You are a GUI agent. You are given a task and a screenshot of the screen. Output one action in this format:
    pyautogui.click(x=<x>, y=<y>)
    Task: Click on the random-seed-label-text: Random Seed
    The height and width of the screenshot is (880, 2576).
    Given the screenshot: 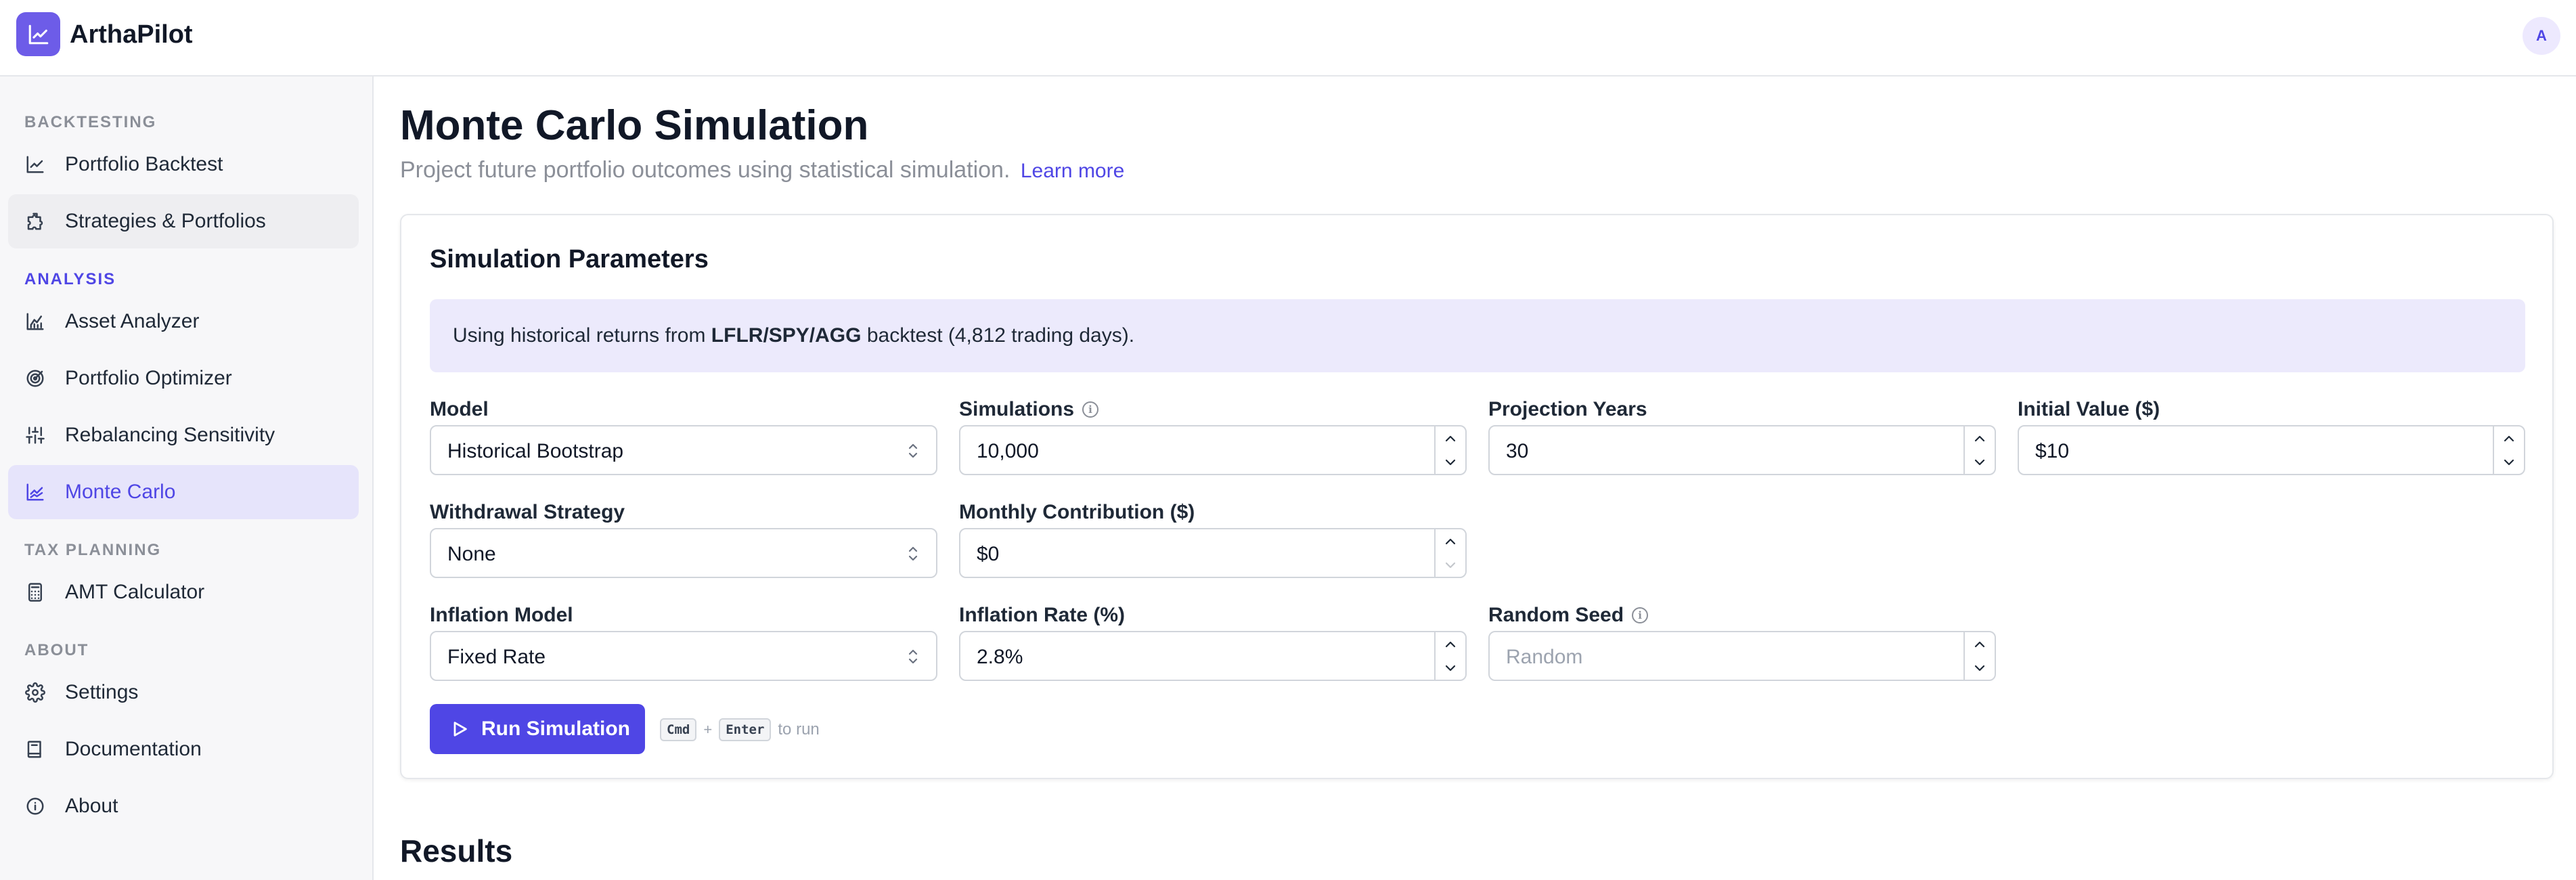 What is the action you would take?
    pyautogui.click(x=1556, y=615)
    